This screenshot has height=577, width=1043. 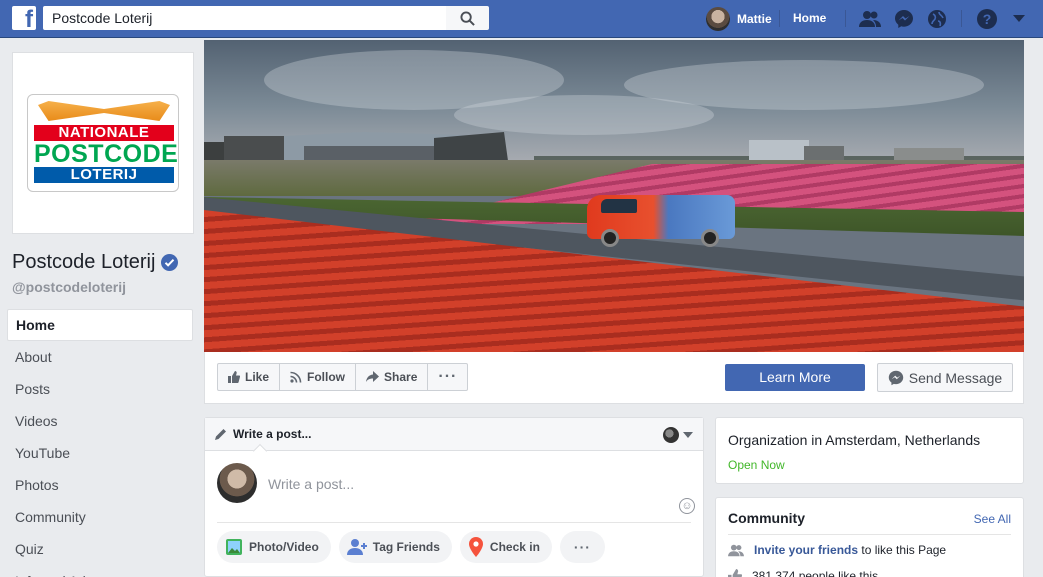 What do you see at coordinates (1019, 19) in the screenshot?
I see `account-dropdown-icon` at bounding box center [1019, 19].